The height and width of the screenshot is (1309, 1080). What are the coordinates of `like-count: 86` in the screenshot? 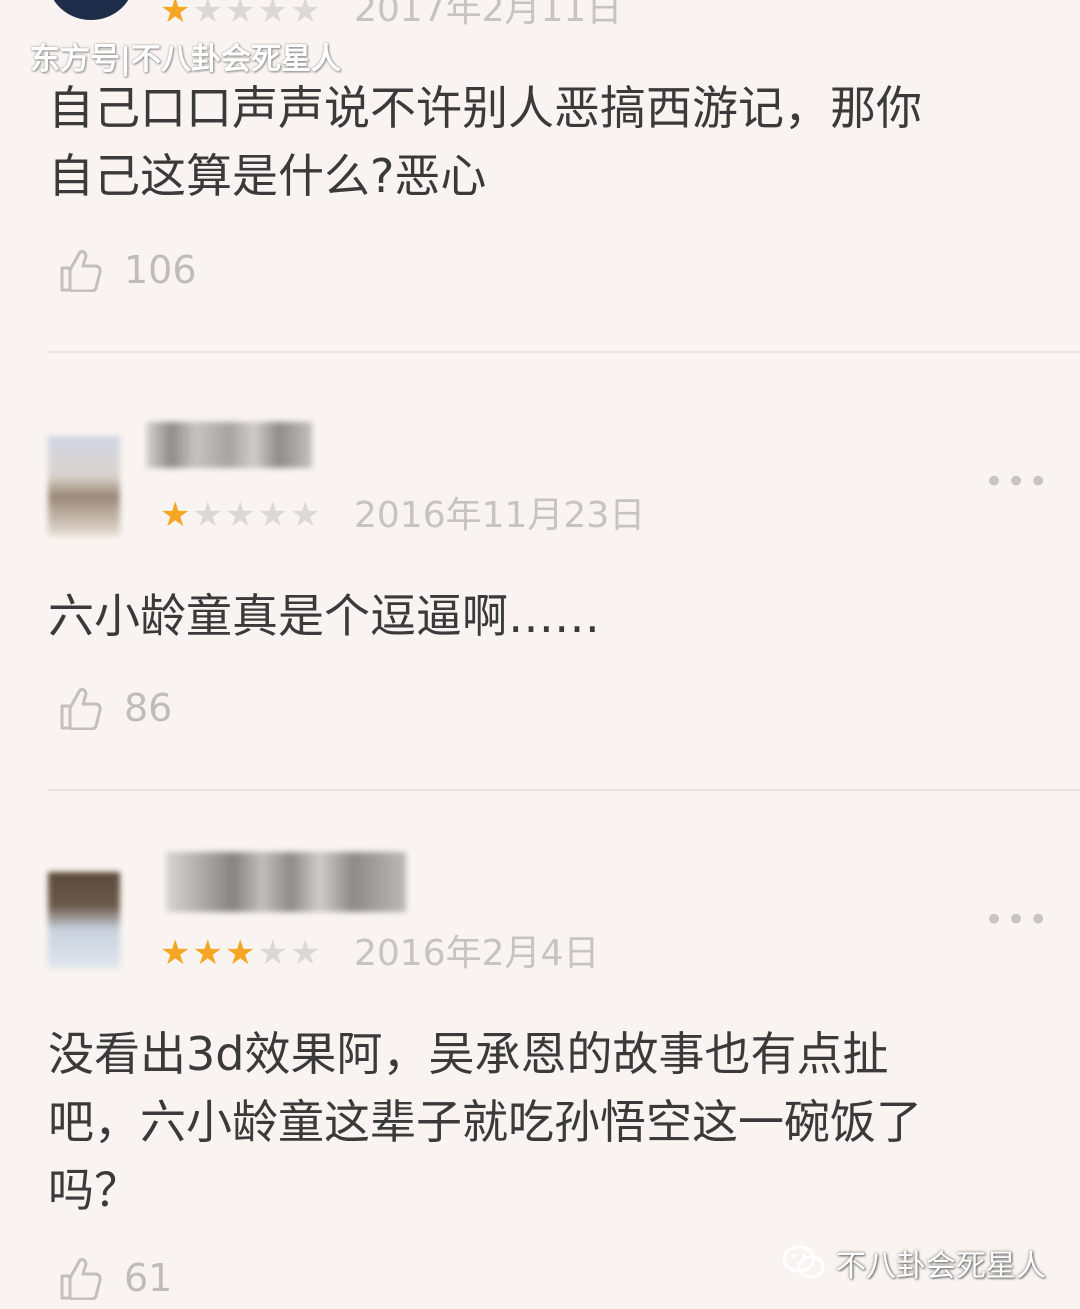 It's located at (148, 708).